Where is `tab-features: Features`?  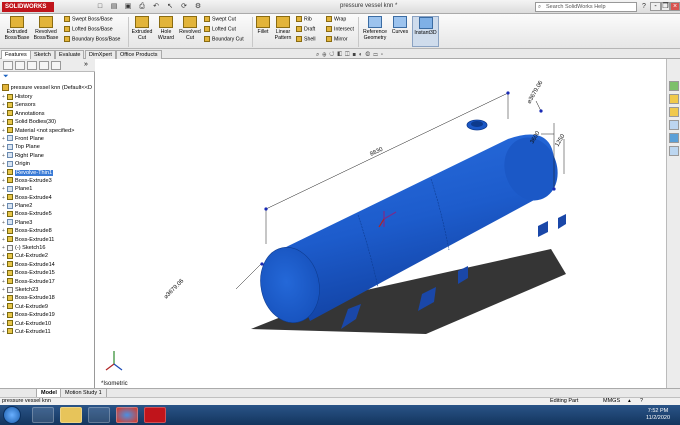 tab-features: Features is located at coordinates (16, 54).